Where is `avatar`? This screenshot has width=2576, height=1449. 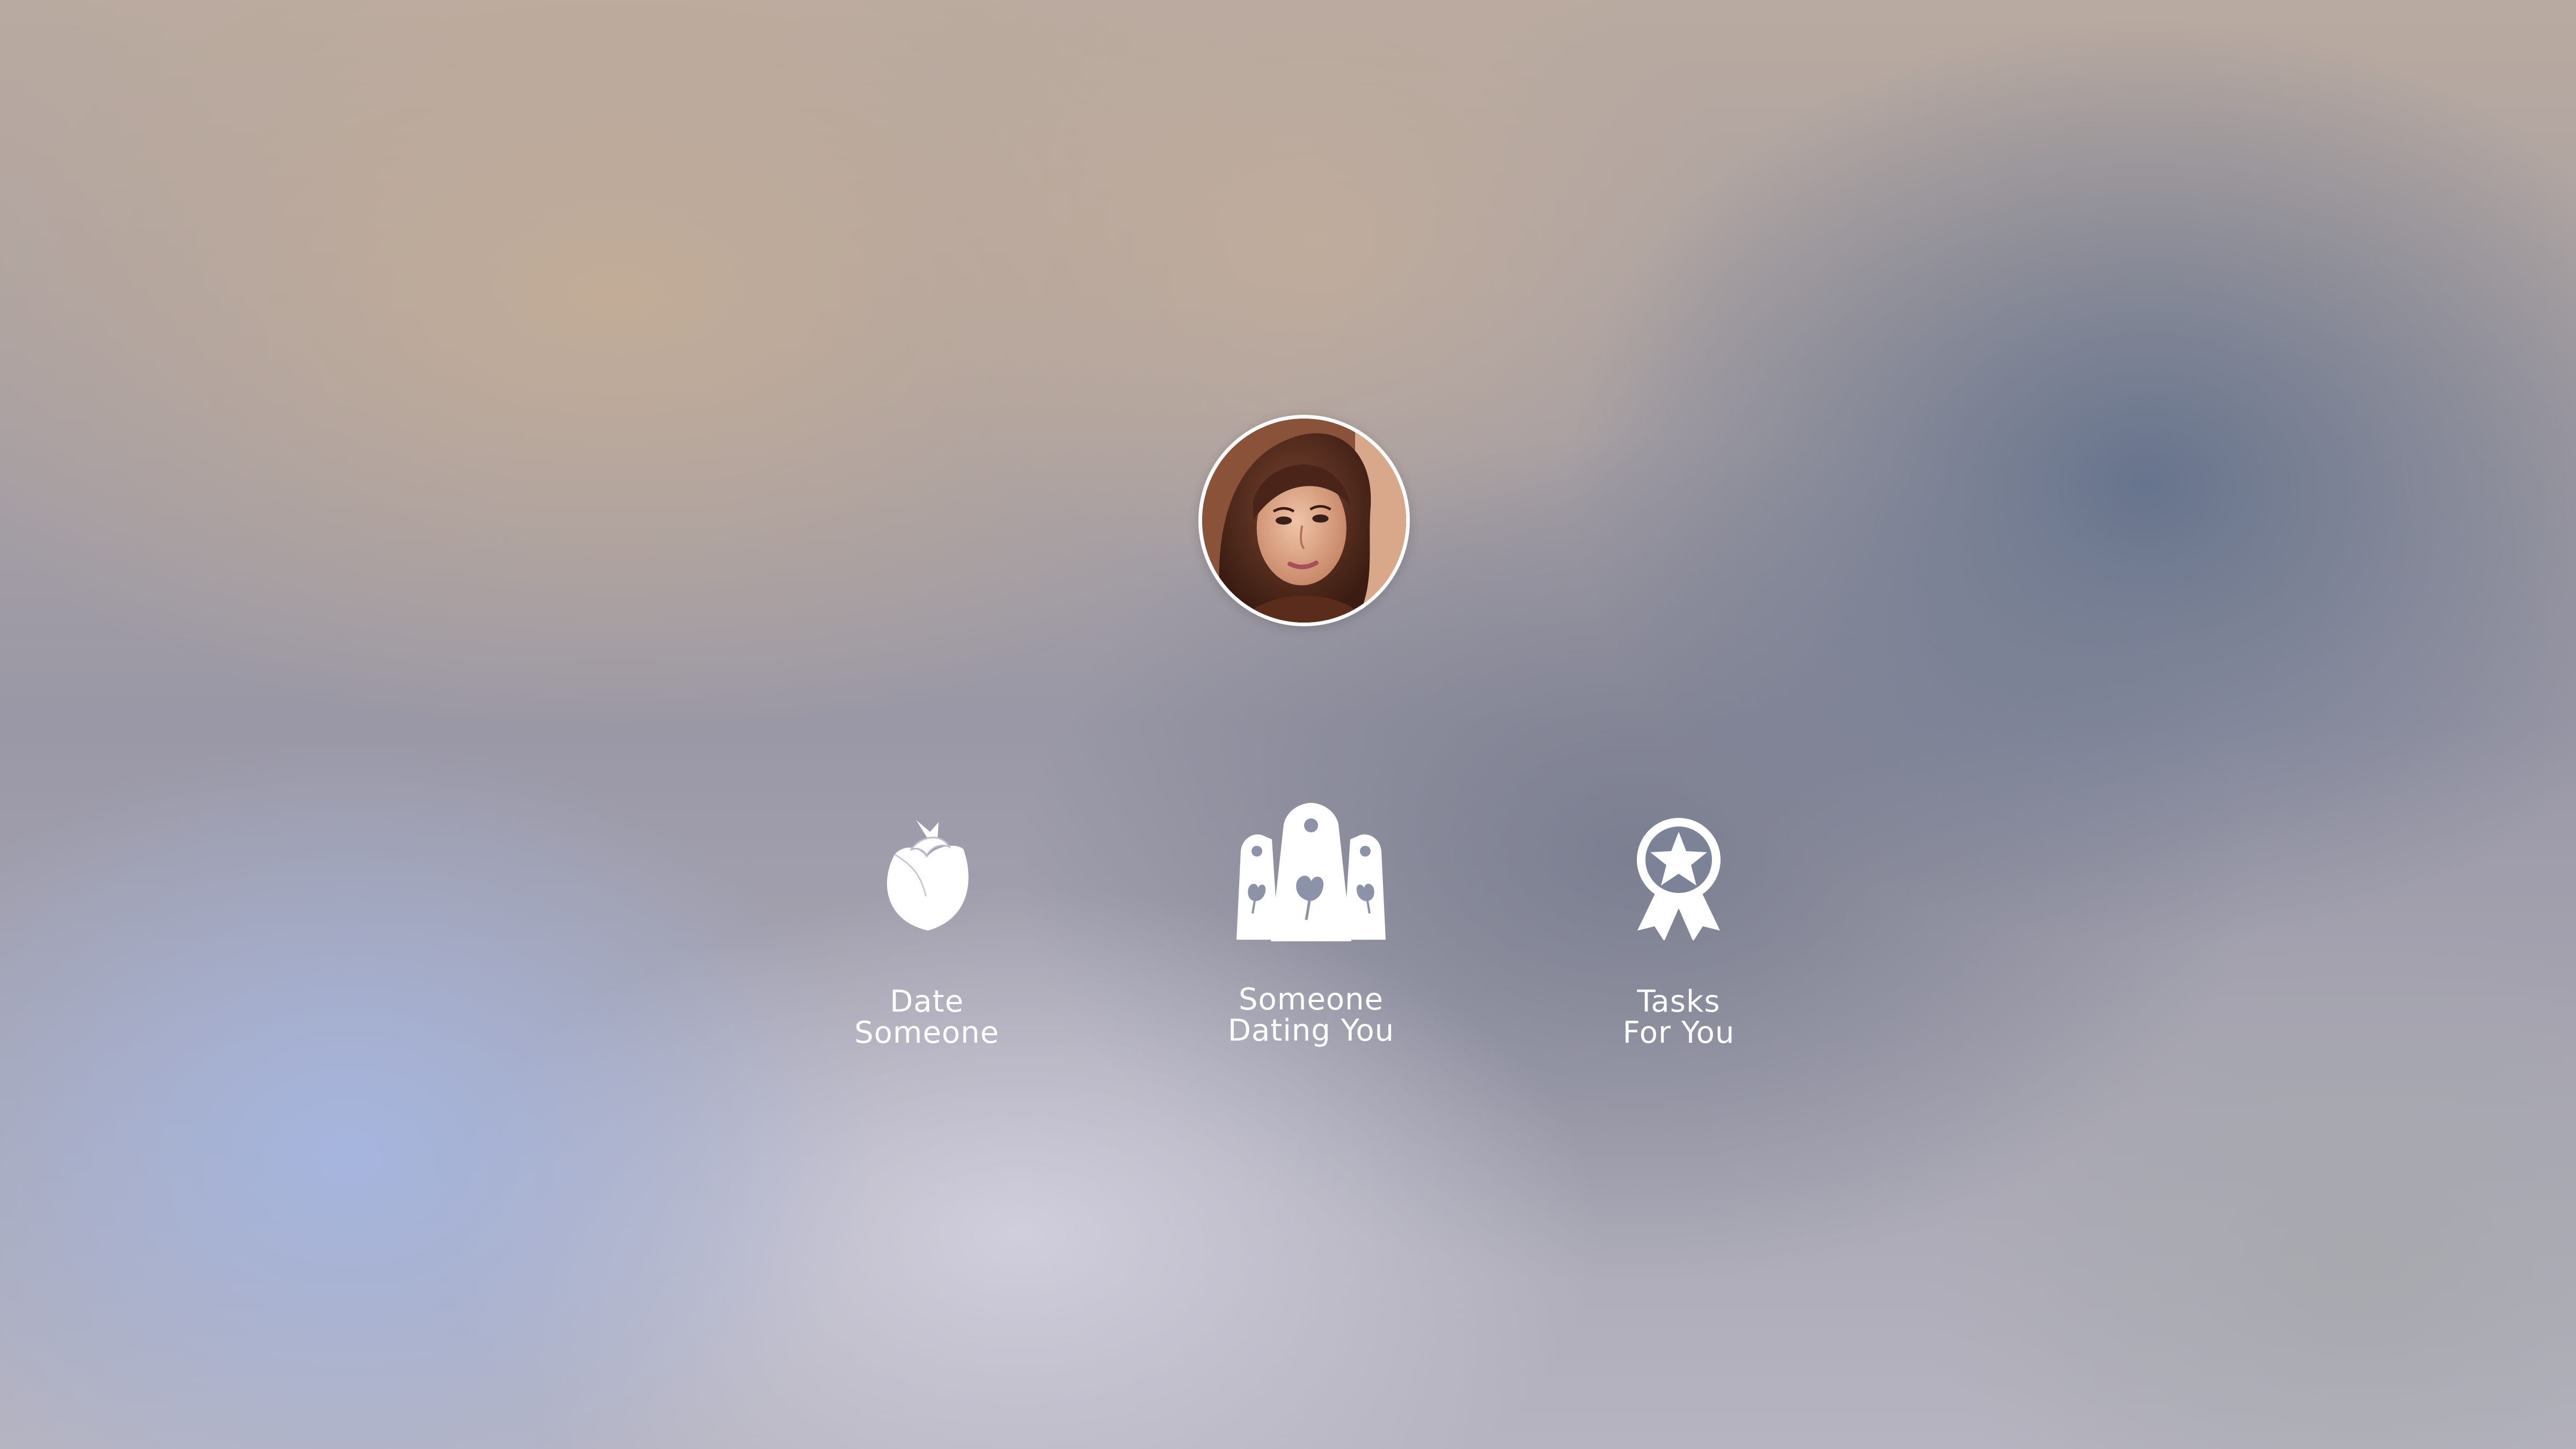 avatar is located at coordinates (1304, 520).